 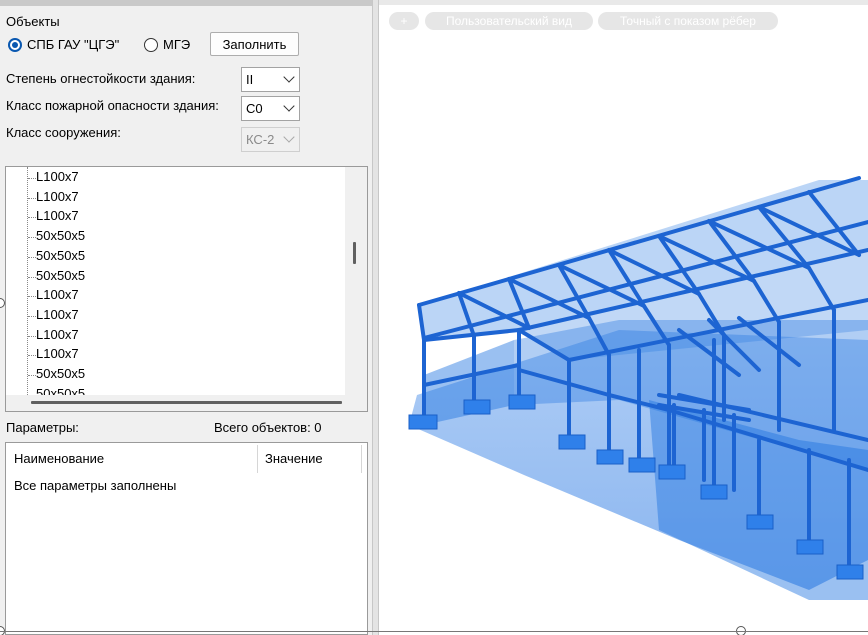 I want to click on tree-vertical-scrollbar, so click(x=356, y=282).